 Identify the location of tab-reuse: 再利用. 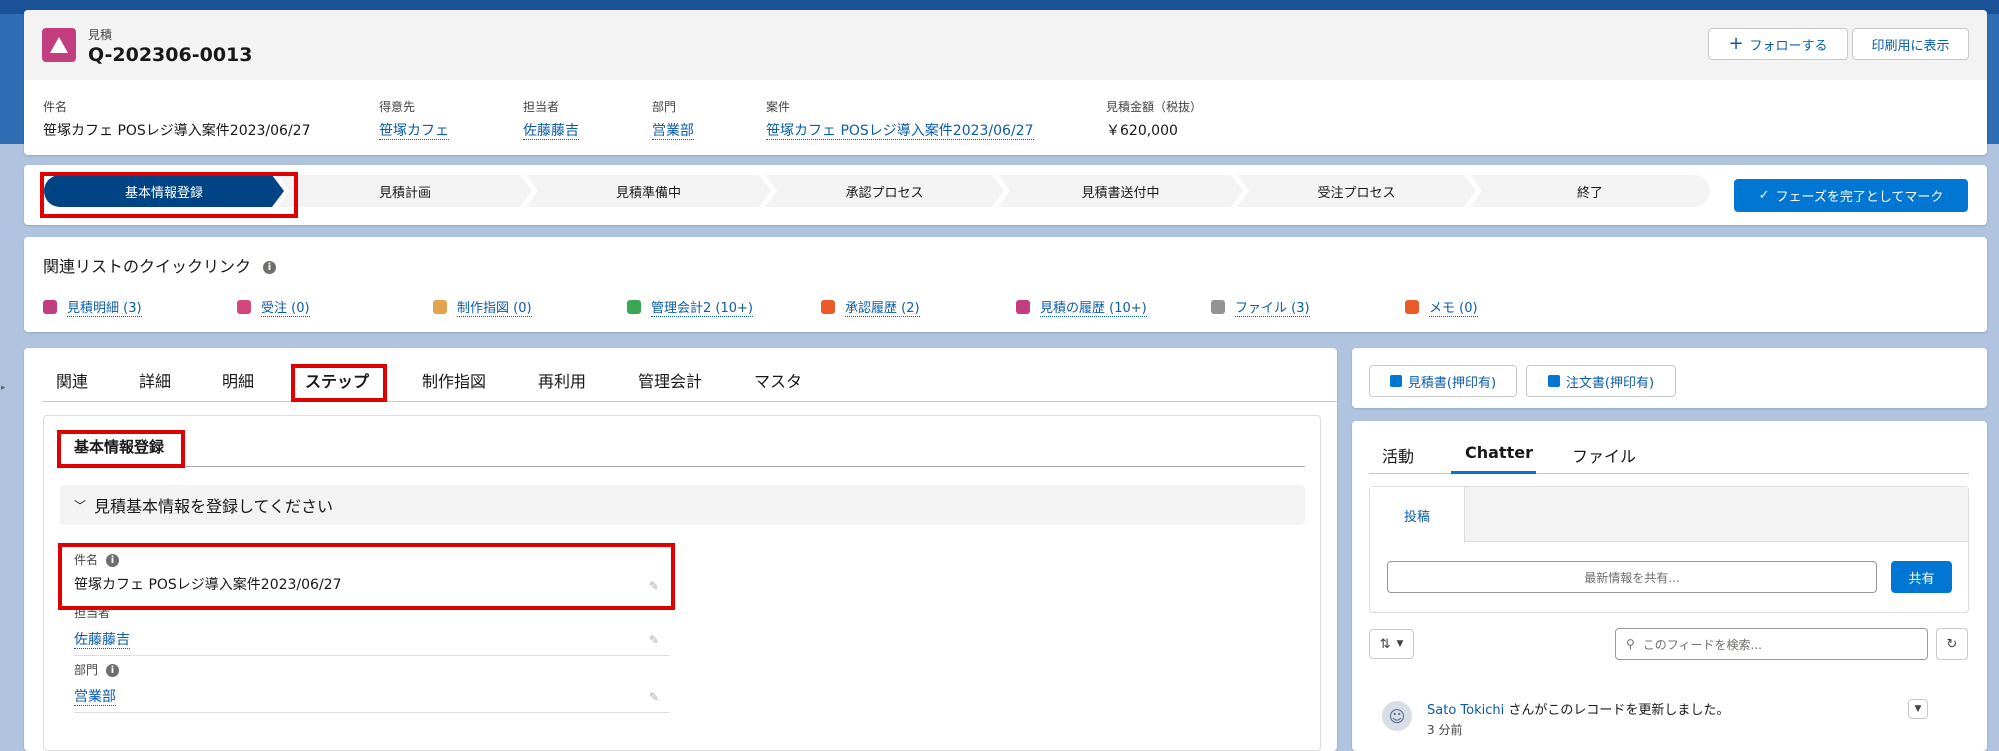
(562, 380).